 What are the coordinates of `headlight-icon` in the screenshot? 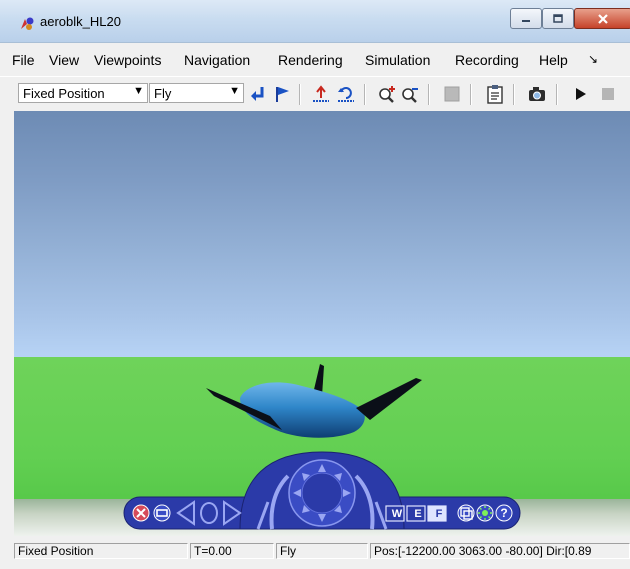 It's located at (485, 513).